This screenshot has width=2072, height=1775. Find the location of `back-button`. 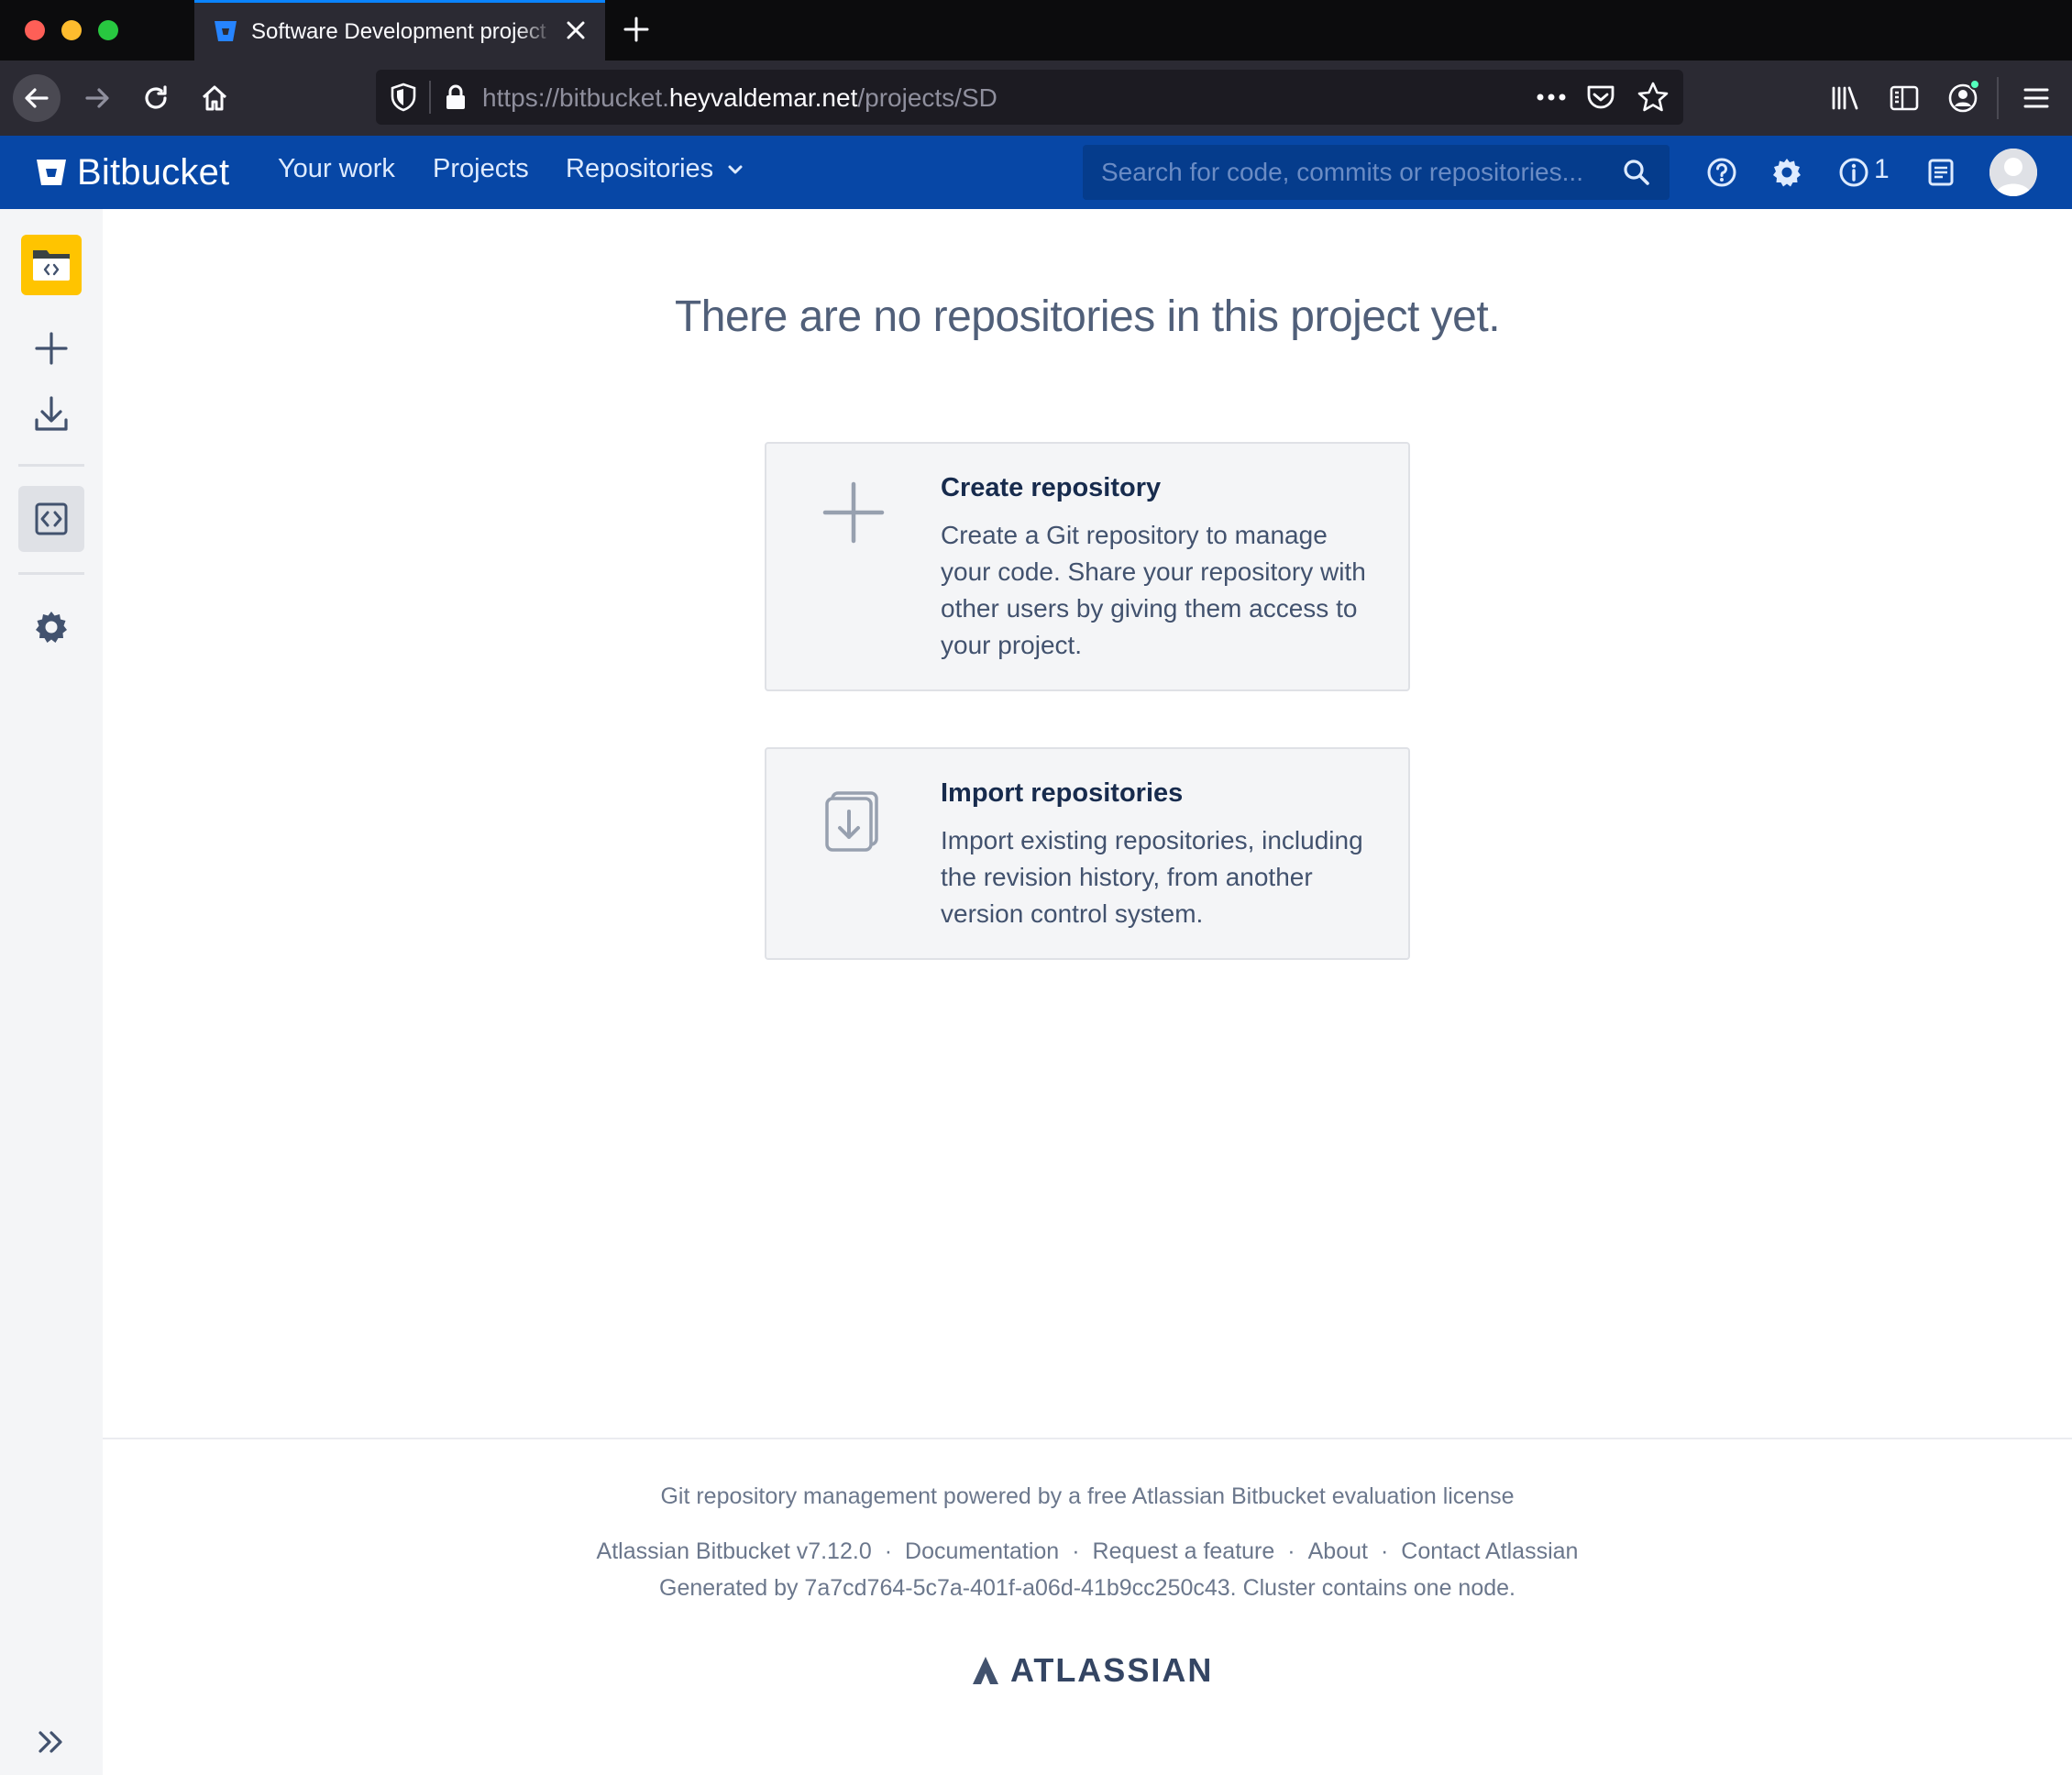

back-button is located at coordinates (37, 98).